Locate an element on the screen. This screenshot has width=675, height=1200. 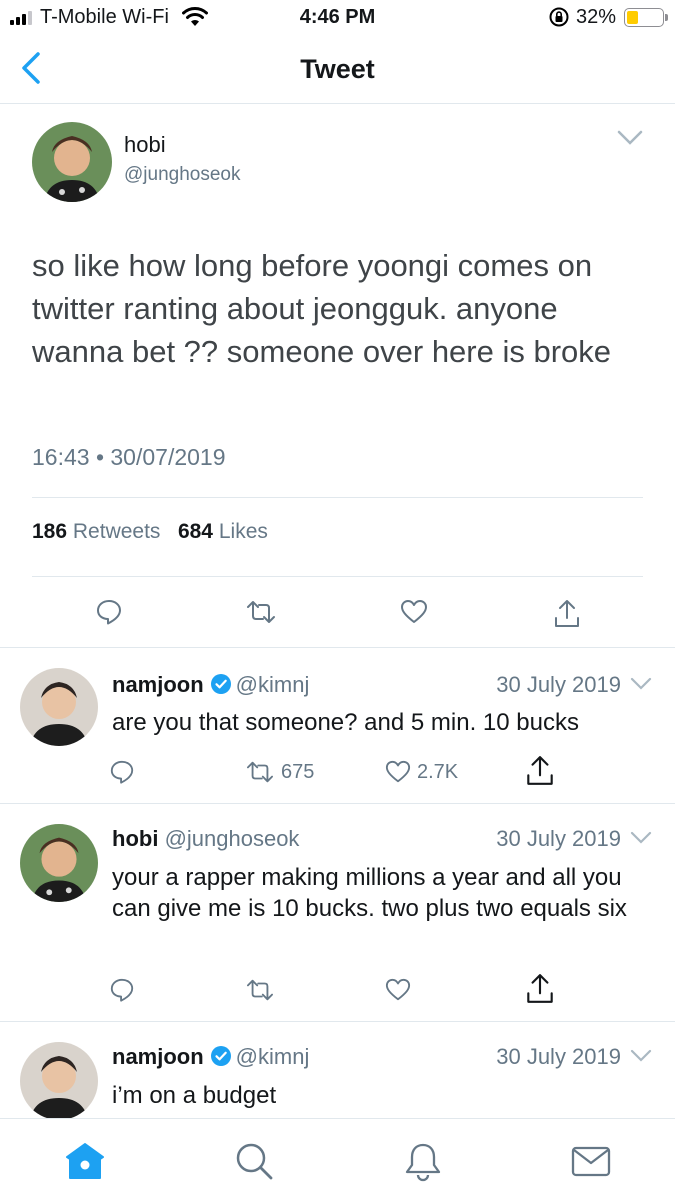
tab-messages is located at coordinates (591, 1163).